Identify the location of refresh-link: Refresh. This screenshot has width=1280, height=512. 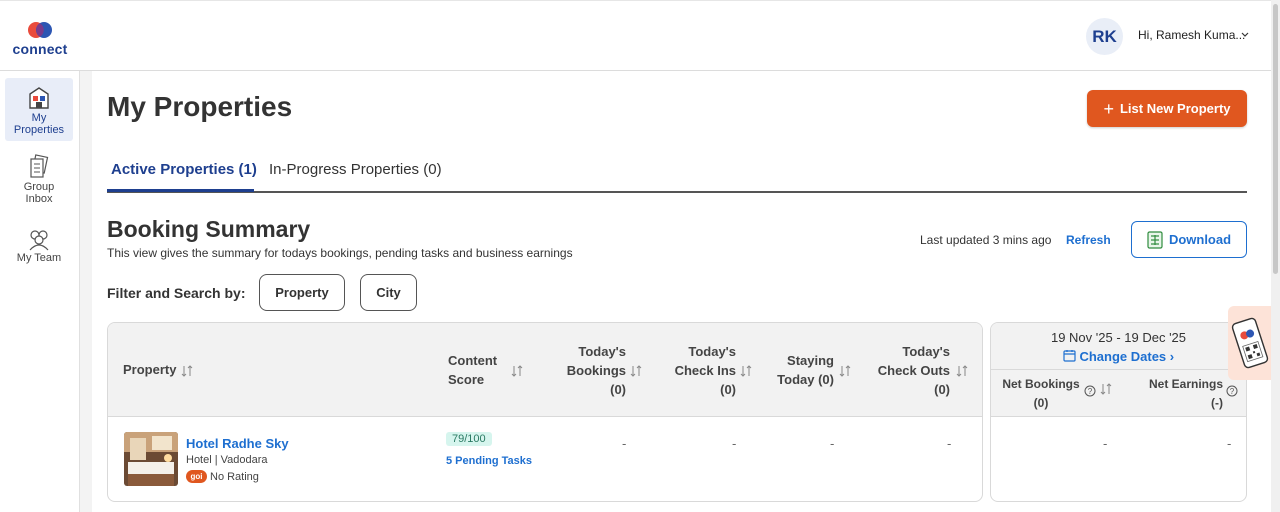
(1088, 240).